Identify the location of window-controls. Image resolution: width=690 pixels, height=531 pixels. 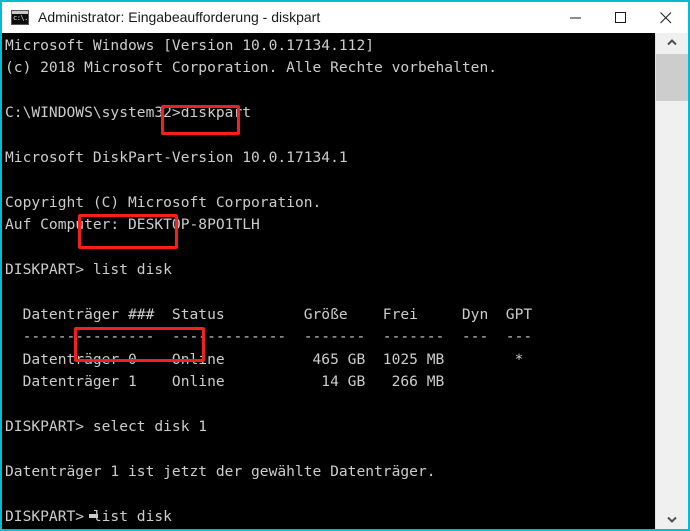
(620, 17).